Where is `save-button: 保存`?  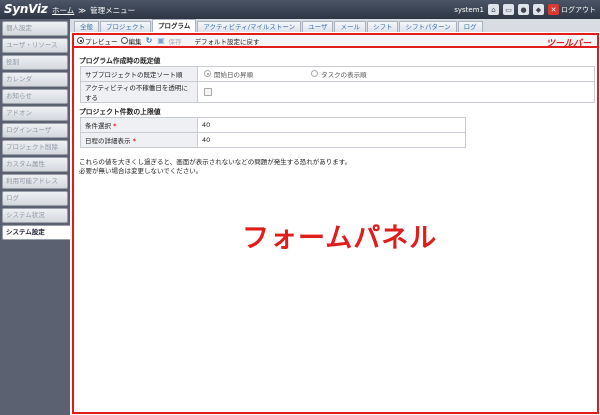 save-button: 保存 is located at coordinates (175, 41).